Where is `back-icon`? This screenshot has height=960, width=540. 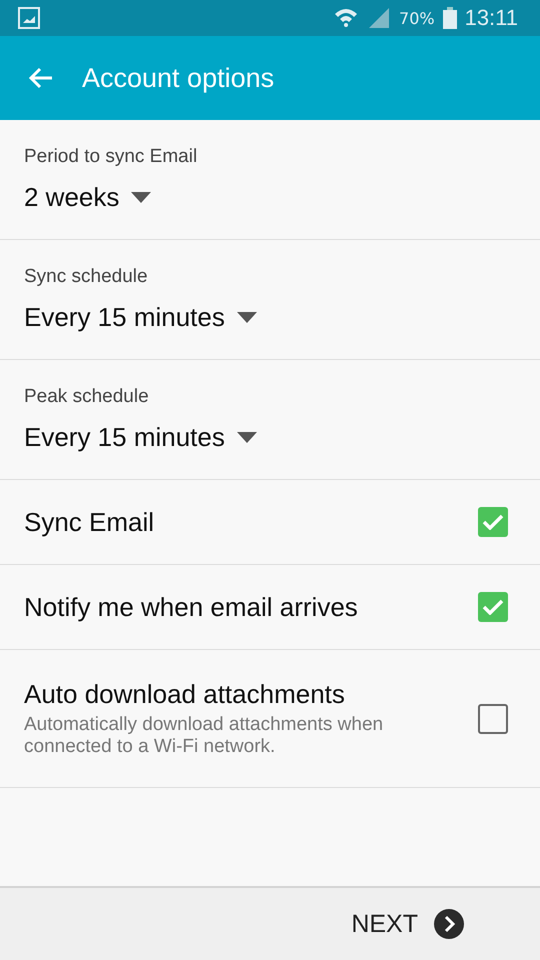
back-icon is located at coordinates (41, 78).